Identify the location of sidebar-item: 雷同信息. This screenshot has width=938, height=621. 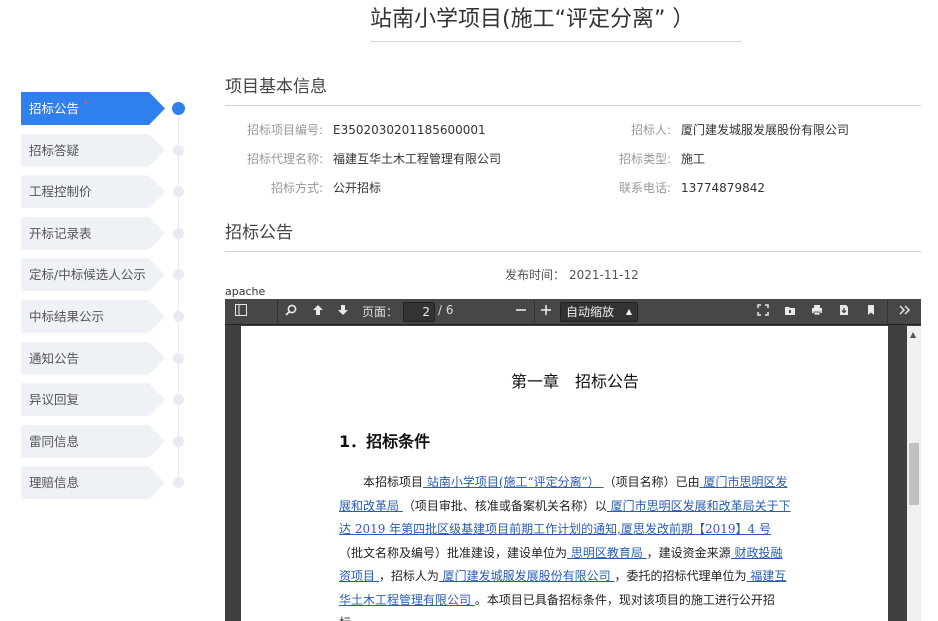
(93, 441).